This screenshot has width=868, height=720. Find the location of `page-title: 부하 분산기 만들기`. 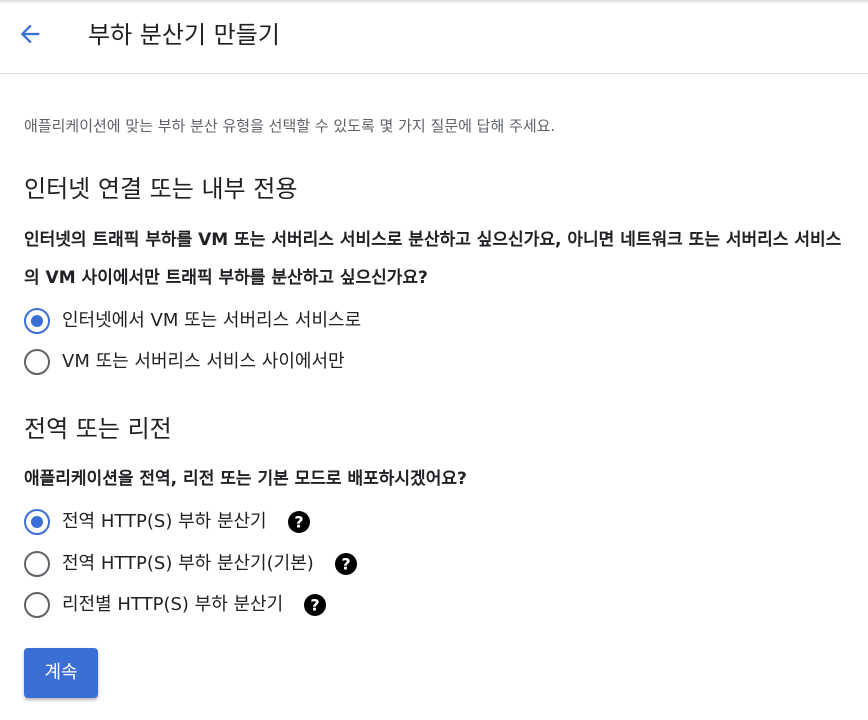

page-title: 부하 분산기 만들기 is located at coordinates (184, 35).